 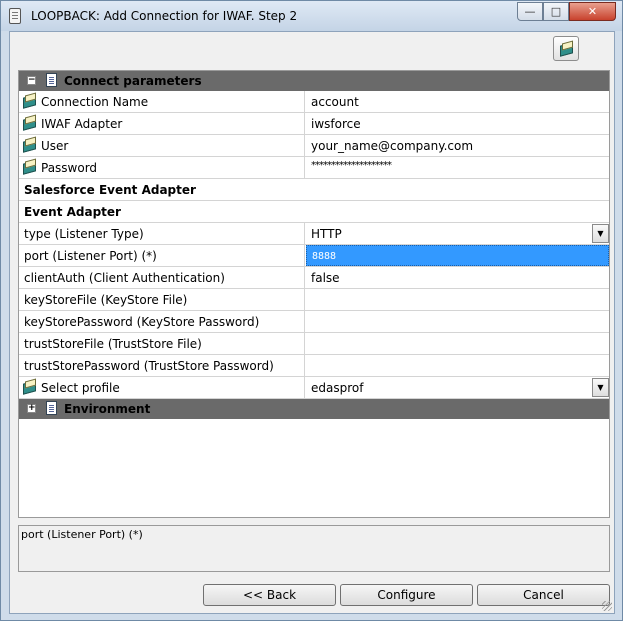 I want to click on row-keystore-password: keyStorePassword (KeyStore Password), so click(x=314, y=322).